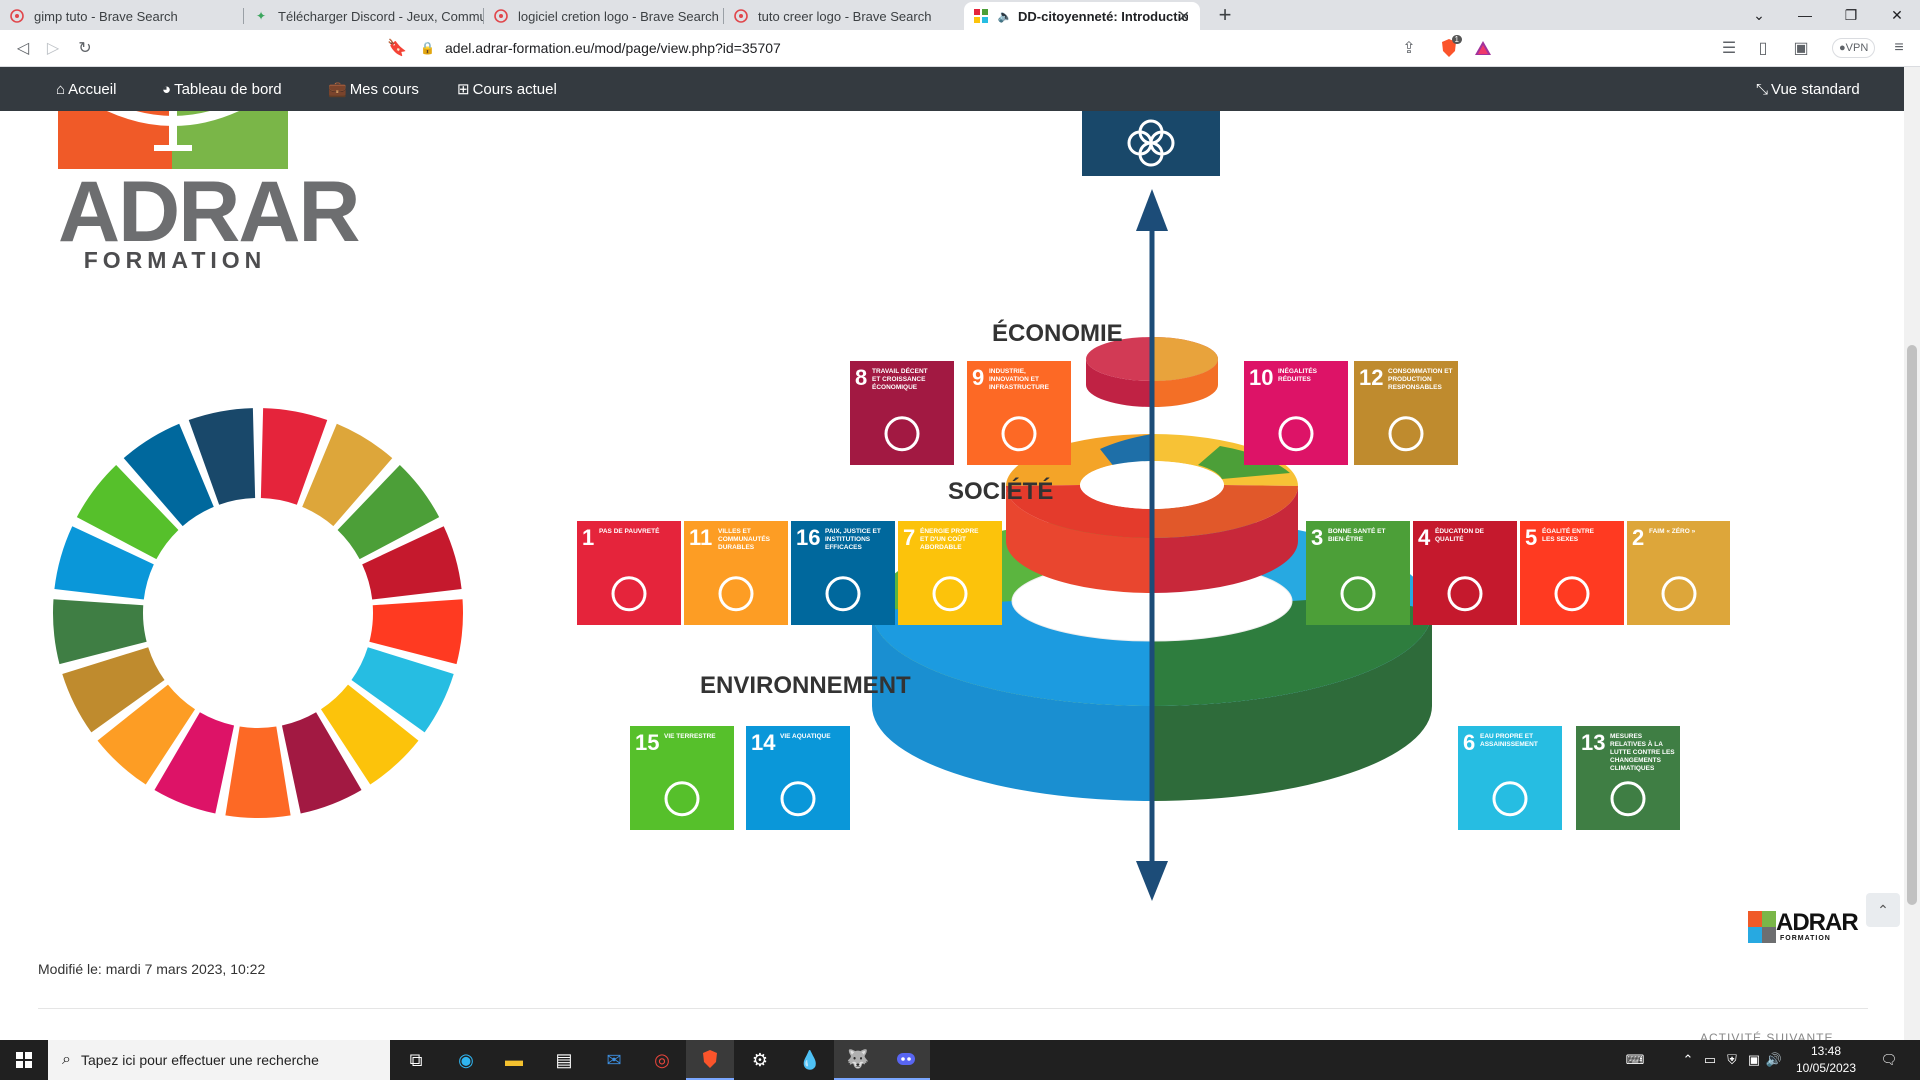 The height and width of the screenshot is (1080, 1920). What do you see at coordinates (1826, 1051) in the screenshot?
I see `clock-time: 13:48` at bounding box center [1826, 1051].